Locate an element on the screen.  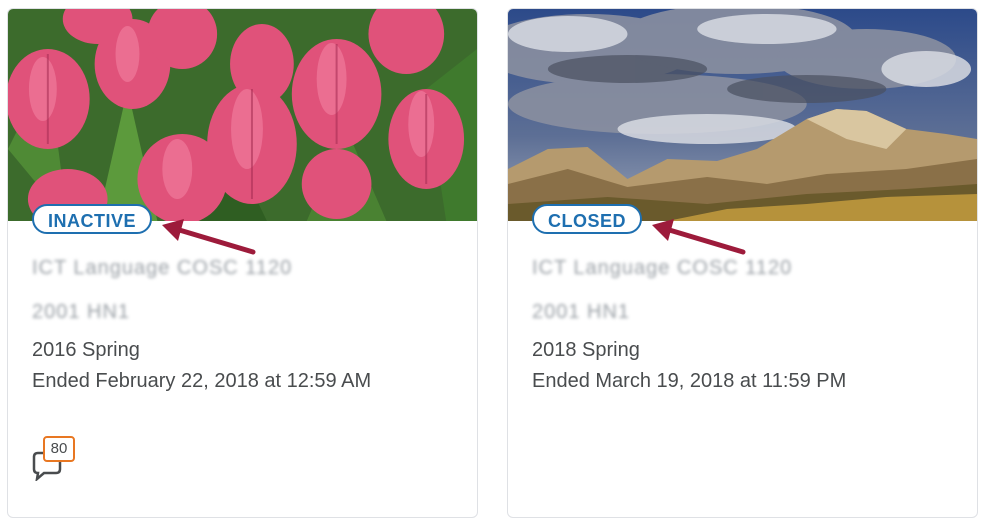
course-end-date: Ended February 22, 2018 at 12:59 AM is located at coordinates (202, 381).